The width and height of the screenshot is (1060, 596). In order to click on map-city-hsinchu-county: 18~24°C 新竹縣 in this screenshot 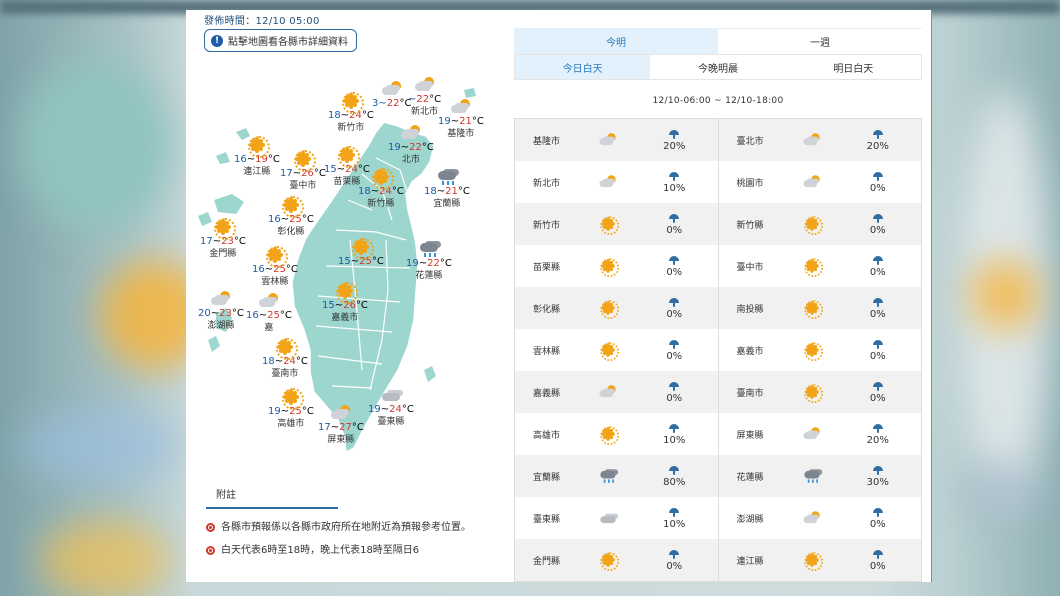, I will do `click(381, 189)`.